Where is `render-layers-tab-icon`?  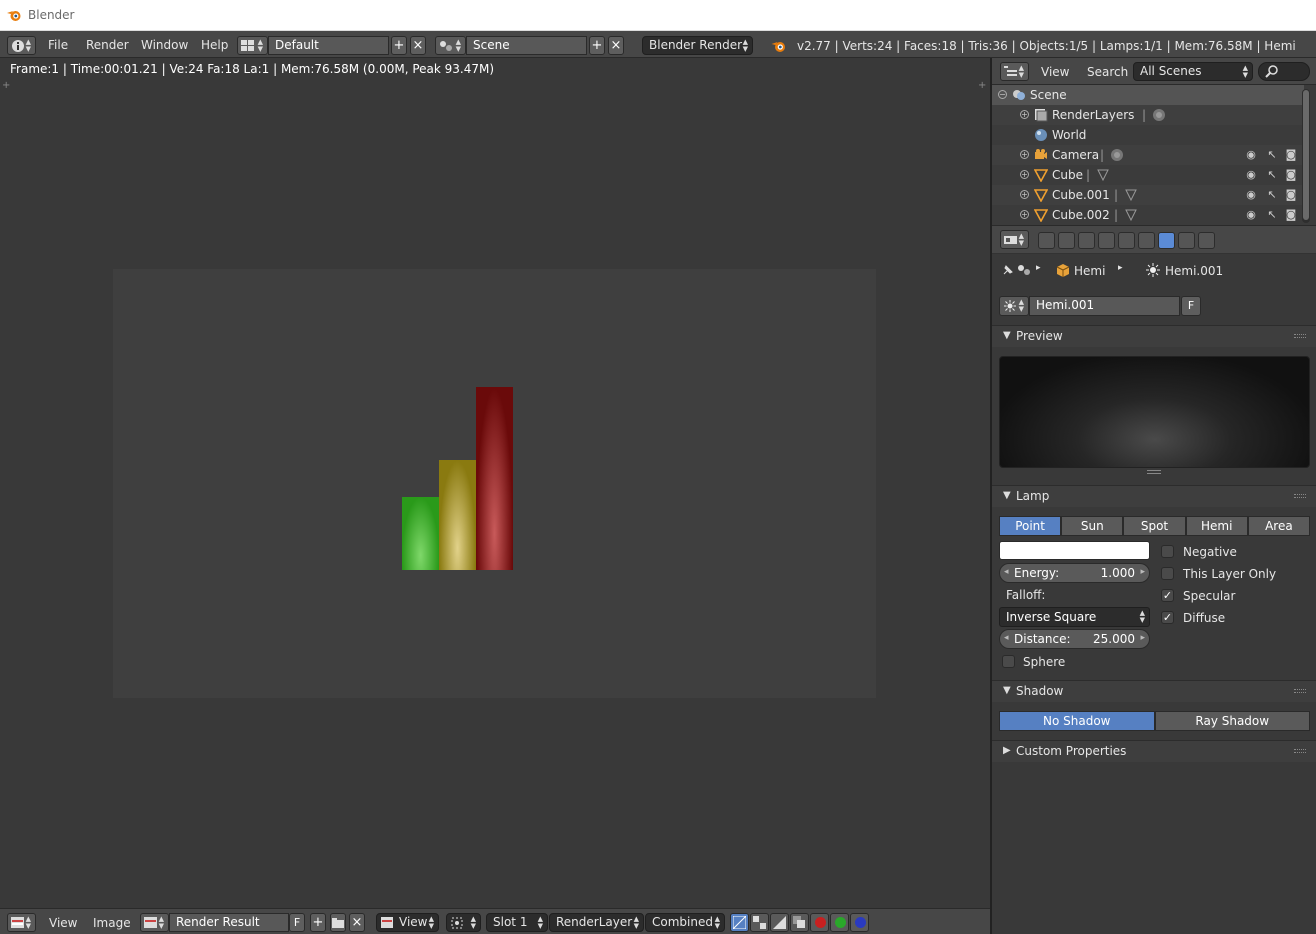 render-layers-tab-icon is located at coordinates (1066, 240).